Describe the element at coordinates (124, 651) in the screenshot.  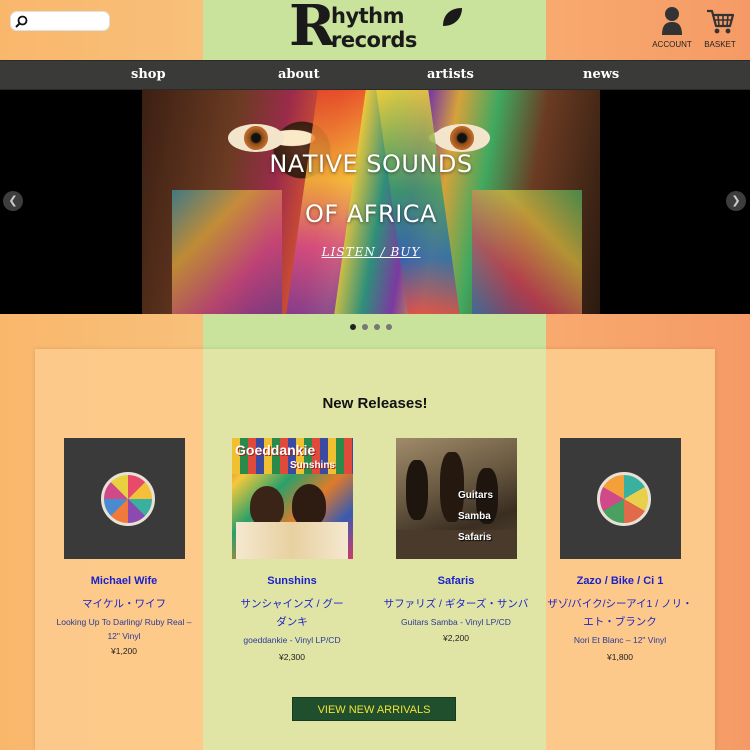
I see `product-price: ¥1,200` at that location.